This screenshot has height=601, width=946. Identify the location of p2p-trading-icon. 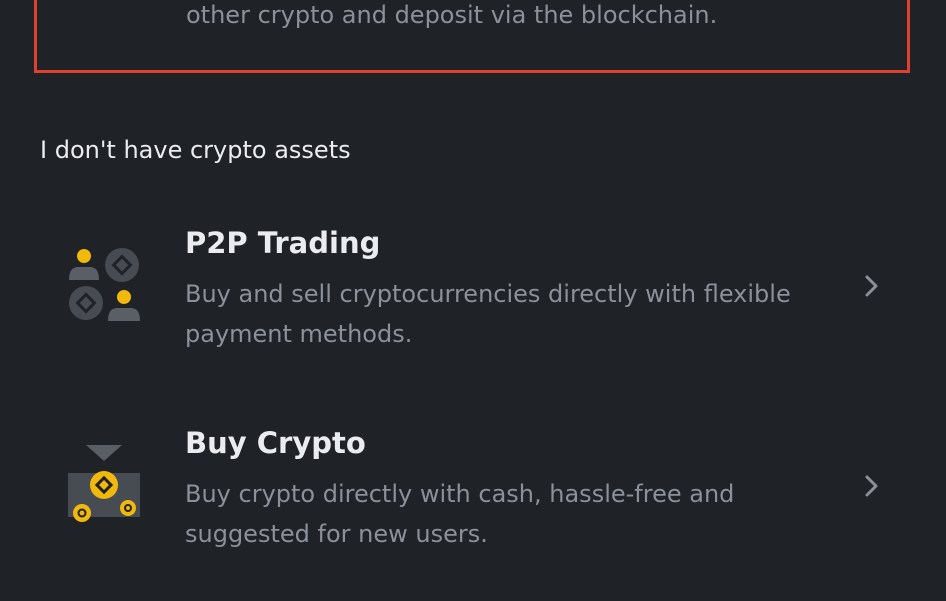
(104, 283).